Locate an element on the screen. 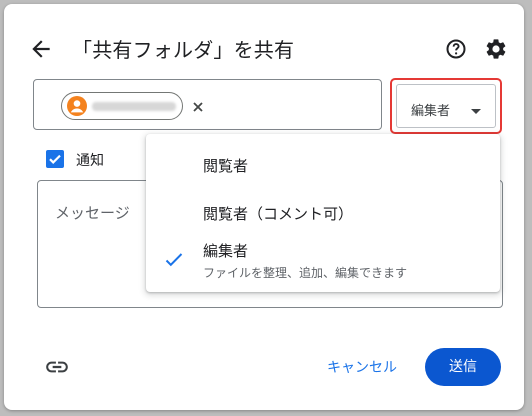 The image size is (532, 416). role-option-viewer: 閲覧者 is located at coordinates (323, 164).